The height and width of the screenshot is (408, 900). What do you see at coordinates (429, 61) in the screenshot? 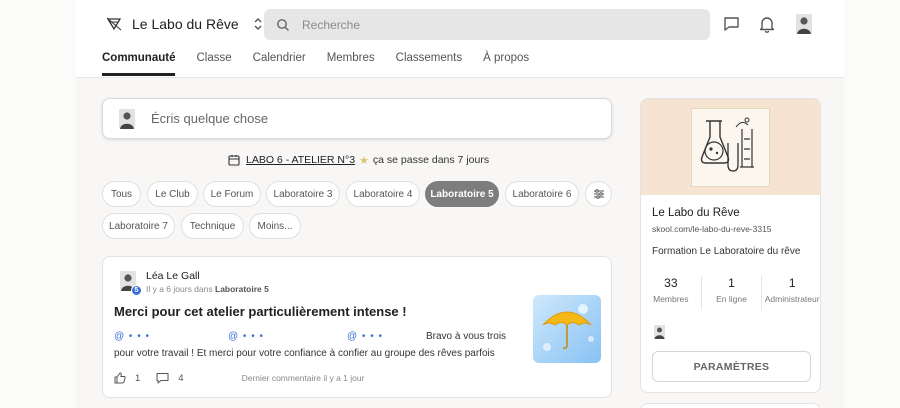
I see `tab-classements: Classements` at bounding box center [429, 61].